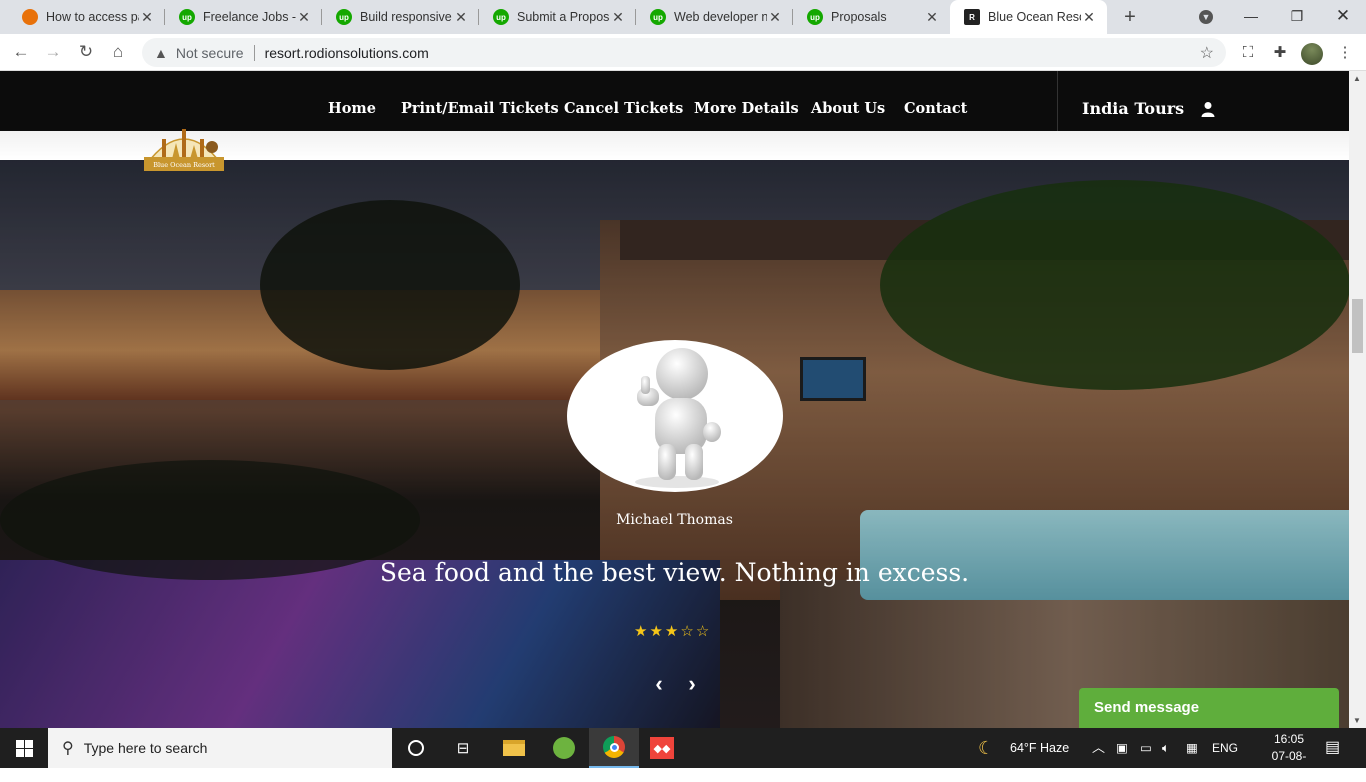 The width and height of the screenshot is (1366, 782). I want to click on nav-print-email-tickets: Print/Email Tickets, so click(480, 101).